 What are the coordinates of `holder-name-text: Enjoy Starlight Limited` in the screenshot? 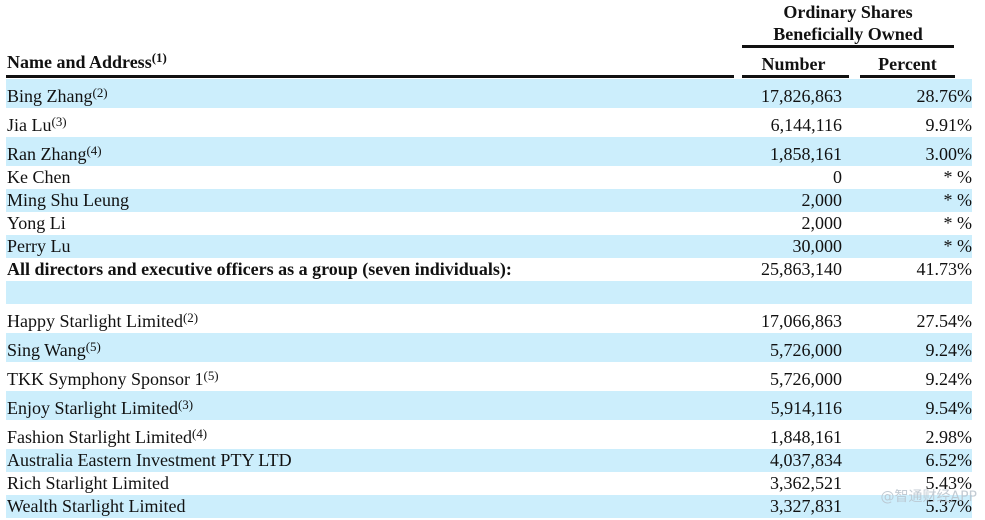 It's located at (92, 408).